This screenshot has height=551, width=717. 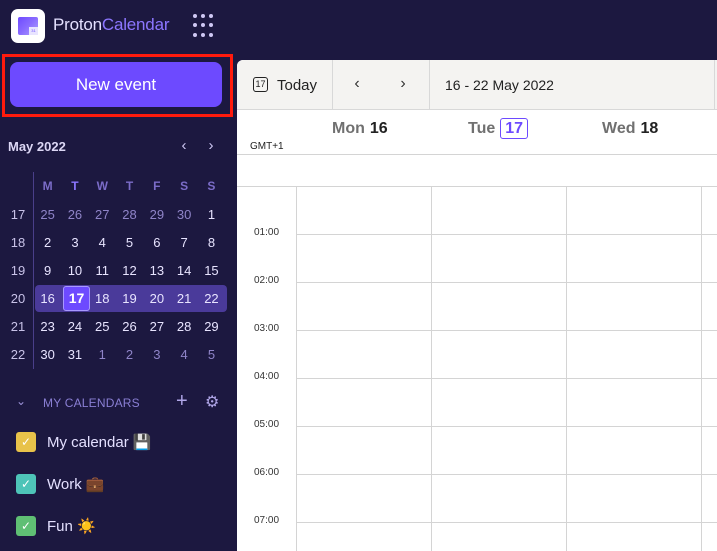 What do you see at coordinates (211, 146) in the screenshot?
I see `mini-calendar-next-icon: ›` at bounding box center [211, 146].